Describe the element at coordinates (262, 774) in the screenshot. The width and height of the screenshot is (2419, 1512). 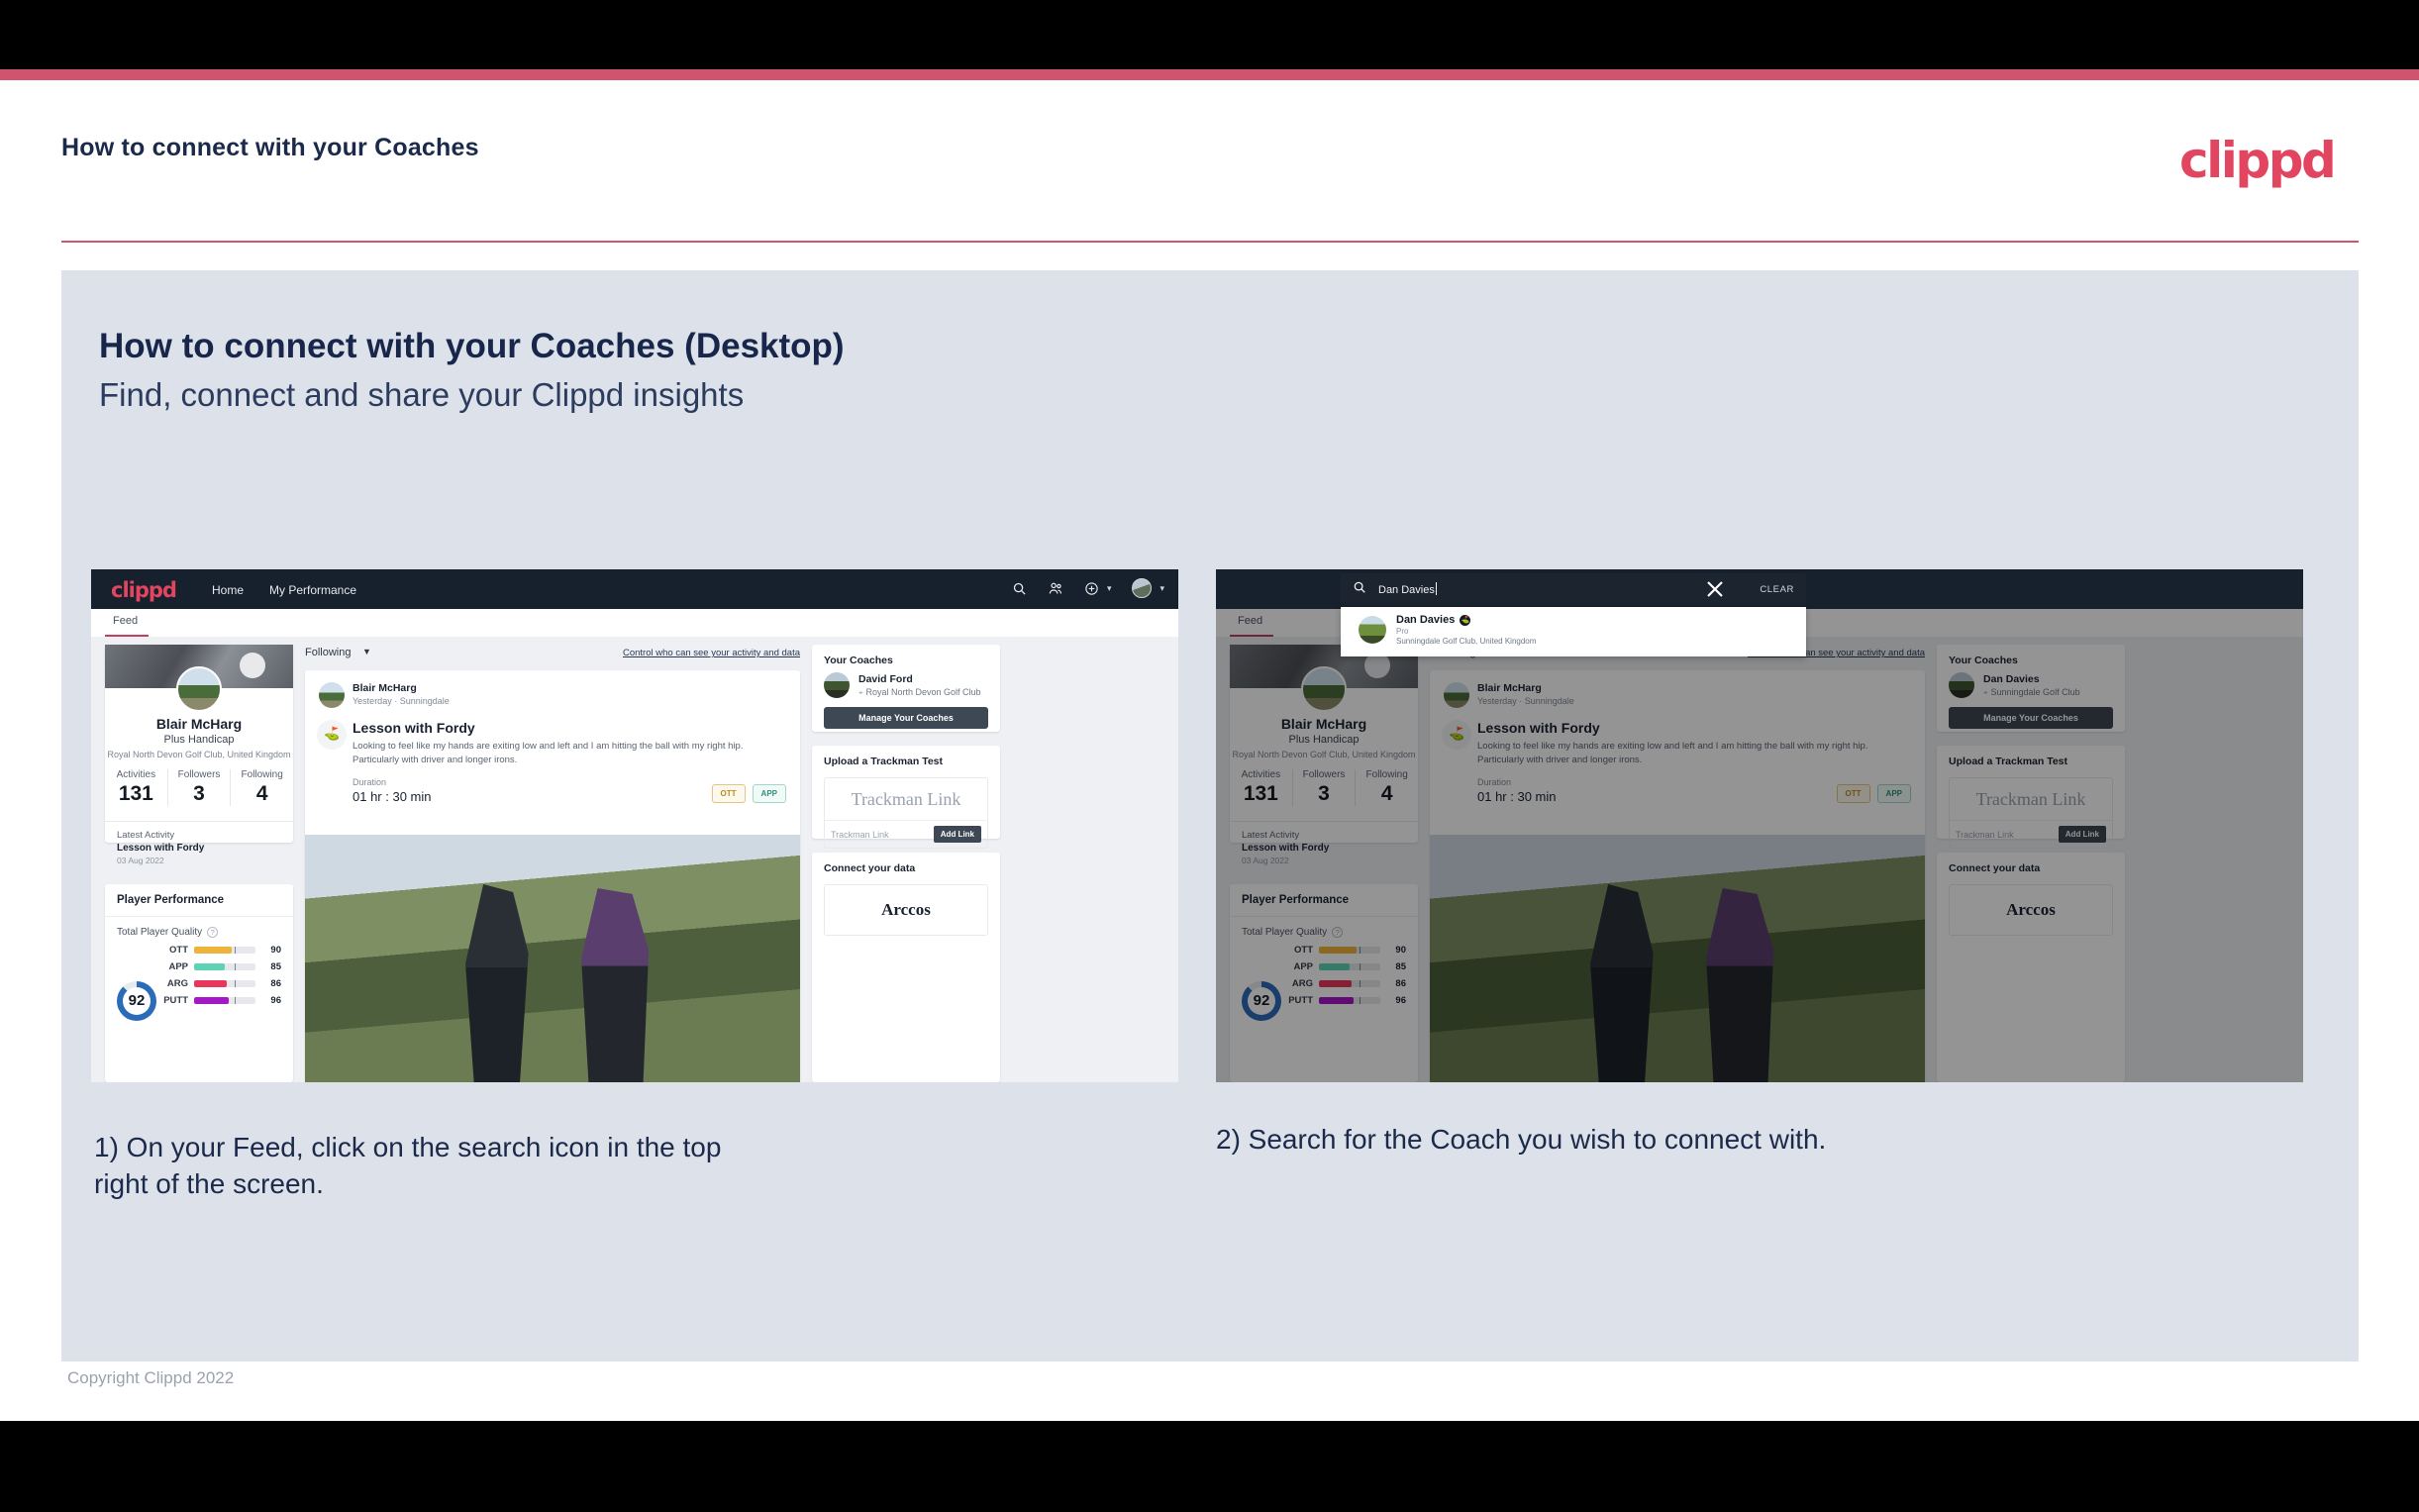
I see `stat-label: Following` at that location.